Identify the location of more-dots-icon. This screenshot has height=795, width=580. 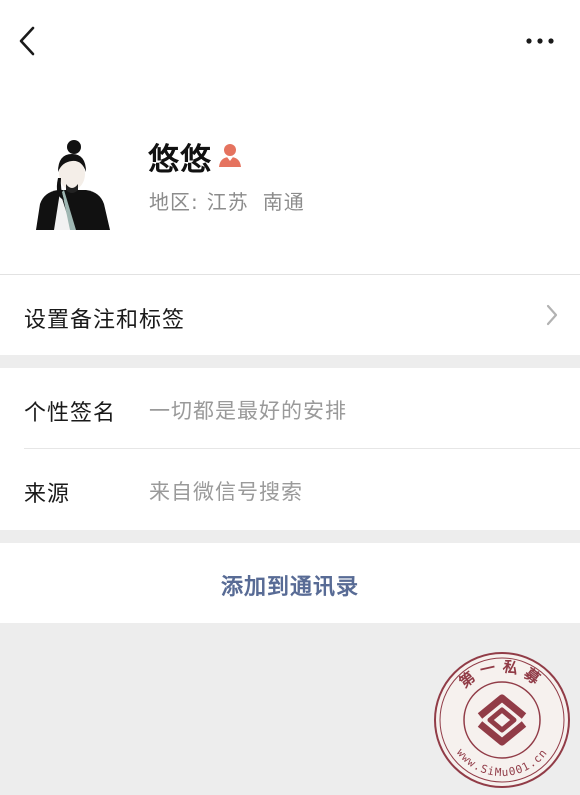
(540, 41).